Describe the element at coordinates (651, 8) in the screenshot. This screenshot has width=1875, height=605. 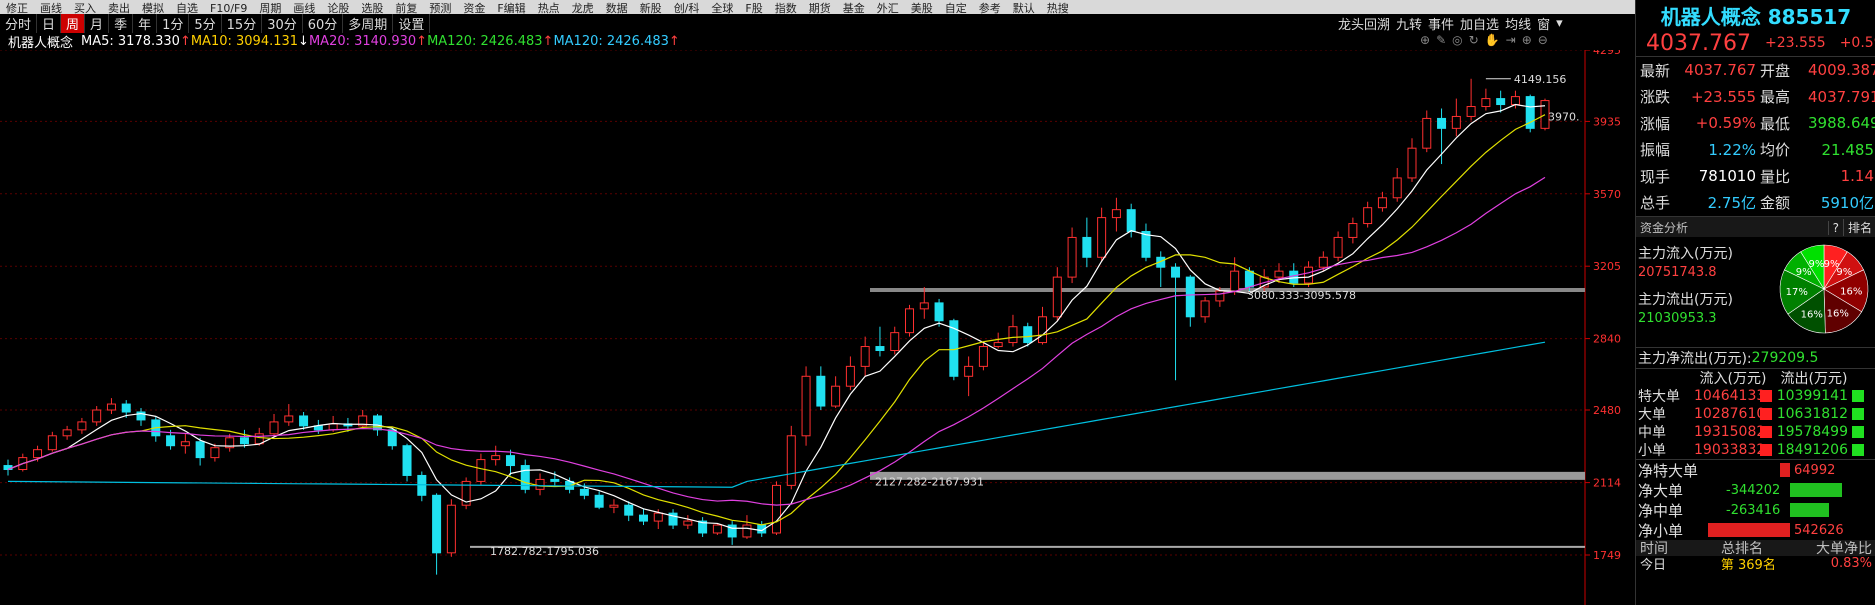
I see `menu-item: 新股` at that location.